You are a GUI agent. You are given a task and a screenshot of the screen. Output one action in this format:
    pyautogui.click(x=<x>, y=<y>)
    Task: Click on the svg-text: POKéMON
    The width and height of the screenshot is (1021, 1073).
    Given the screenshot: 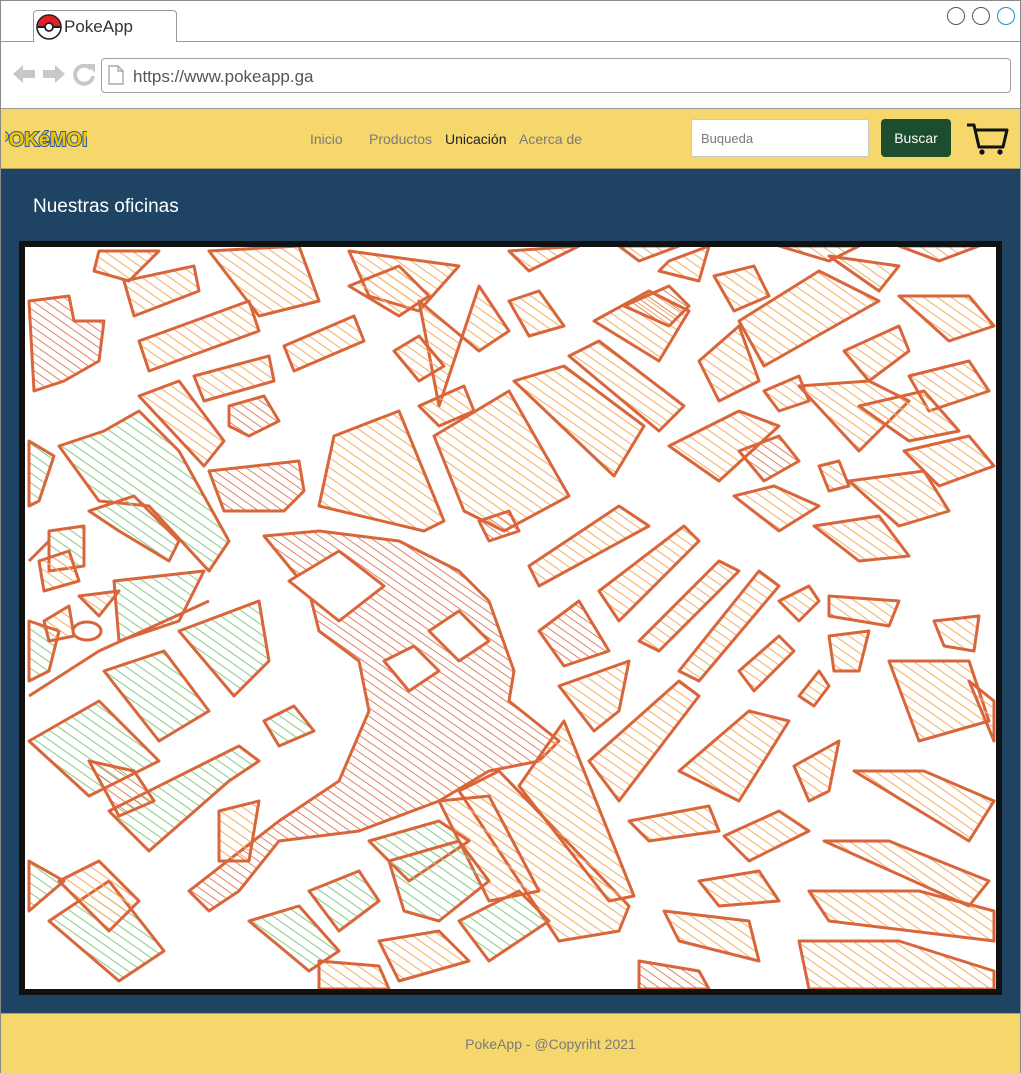 What is the action you would take?
    pyautogui.click(x=46, y=140)
    